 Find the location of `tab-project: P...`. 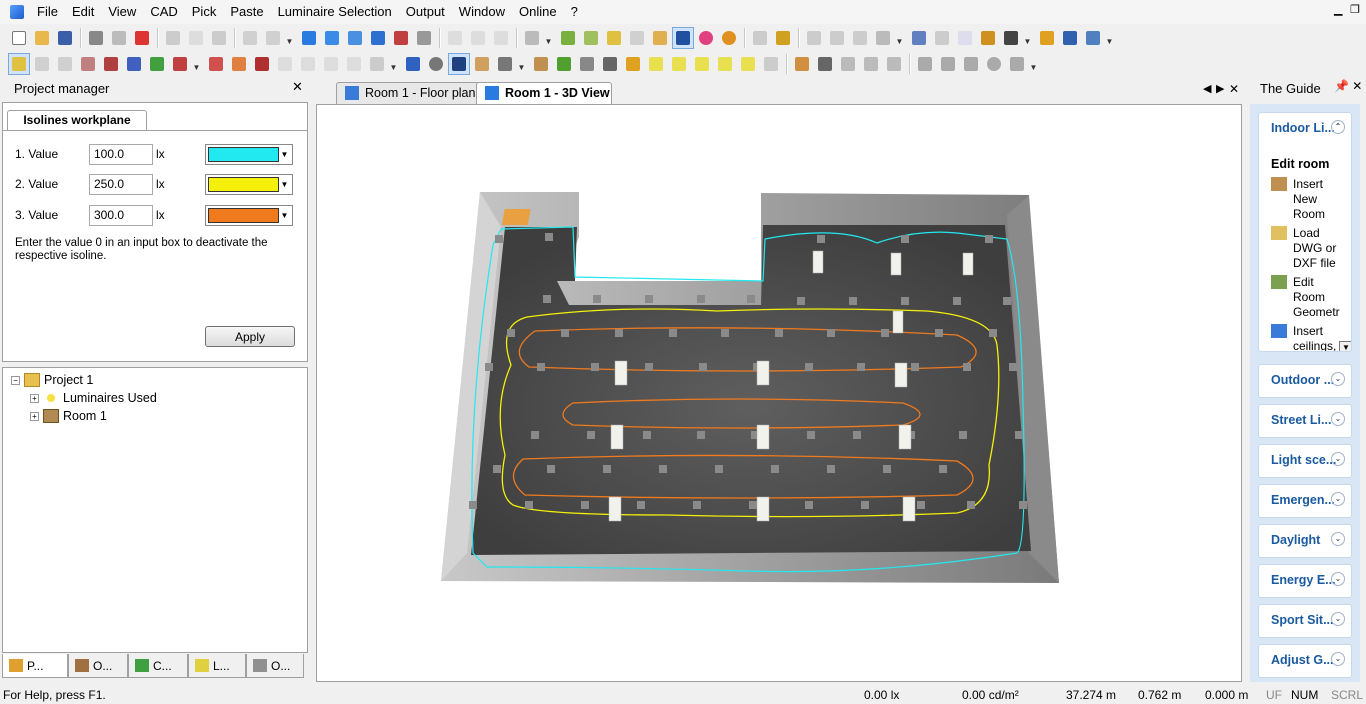

tab-project: P... is located at coordinates (35, 666).